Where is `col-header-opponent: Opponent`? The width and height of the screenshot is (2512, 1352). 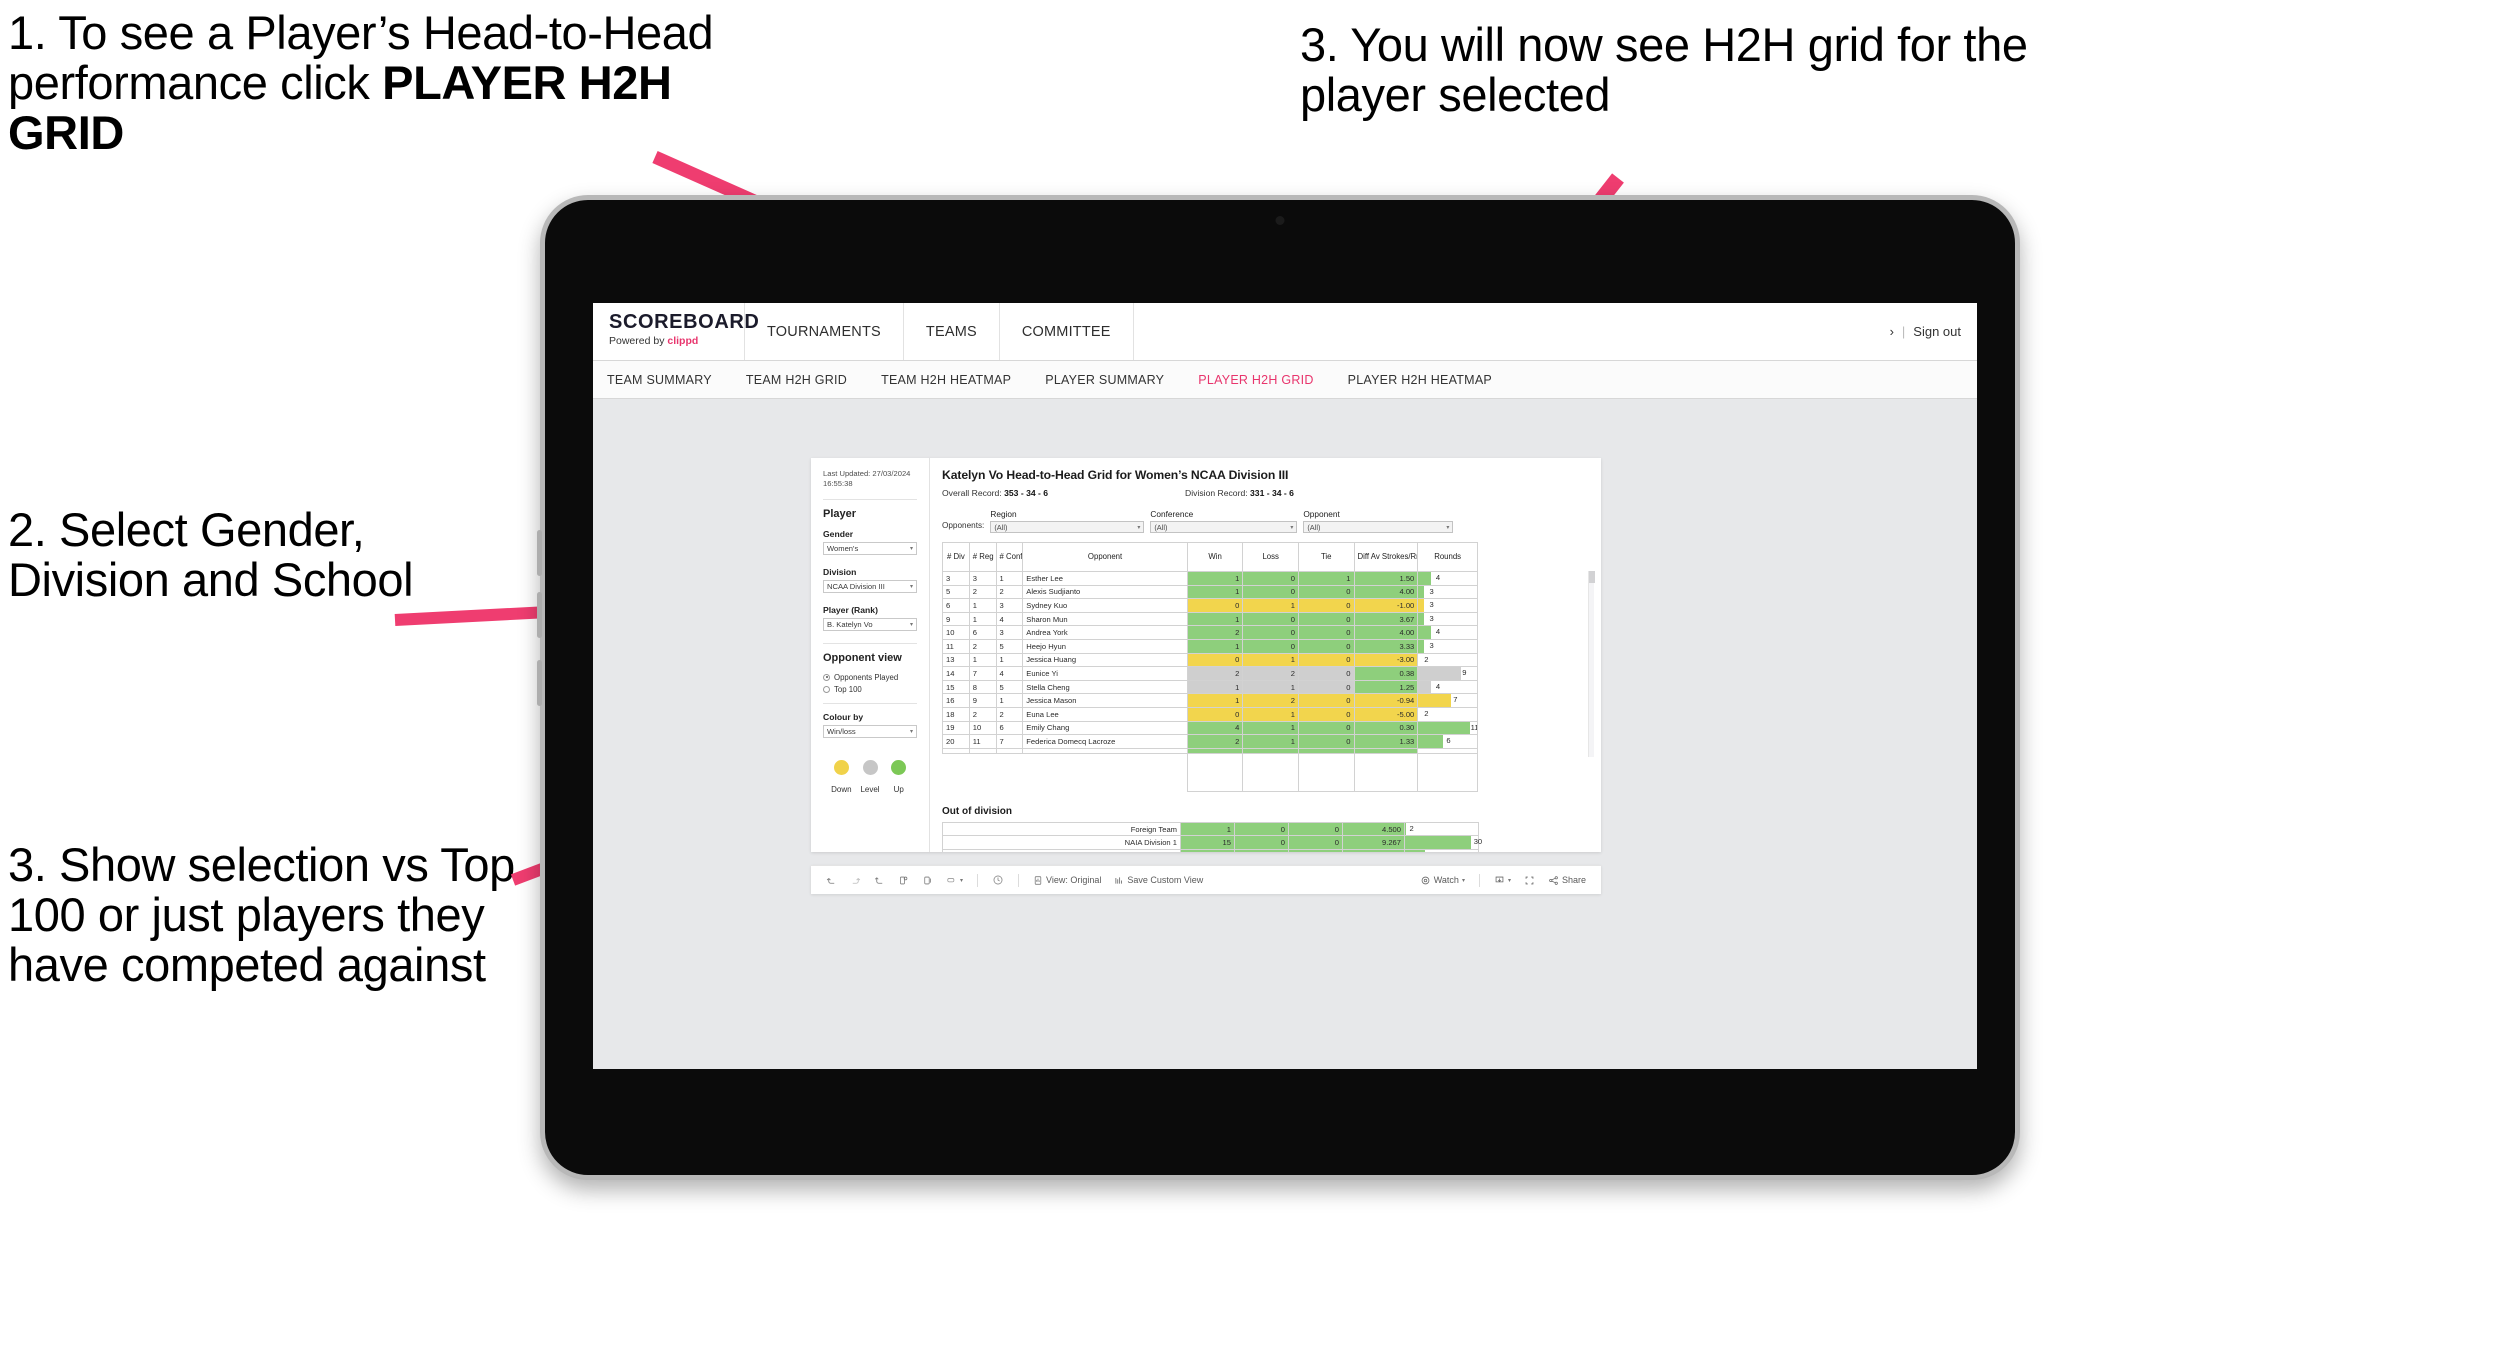 col-header-opponent: Opponent is located at coordinates (1105, 557).